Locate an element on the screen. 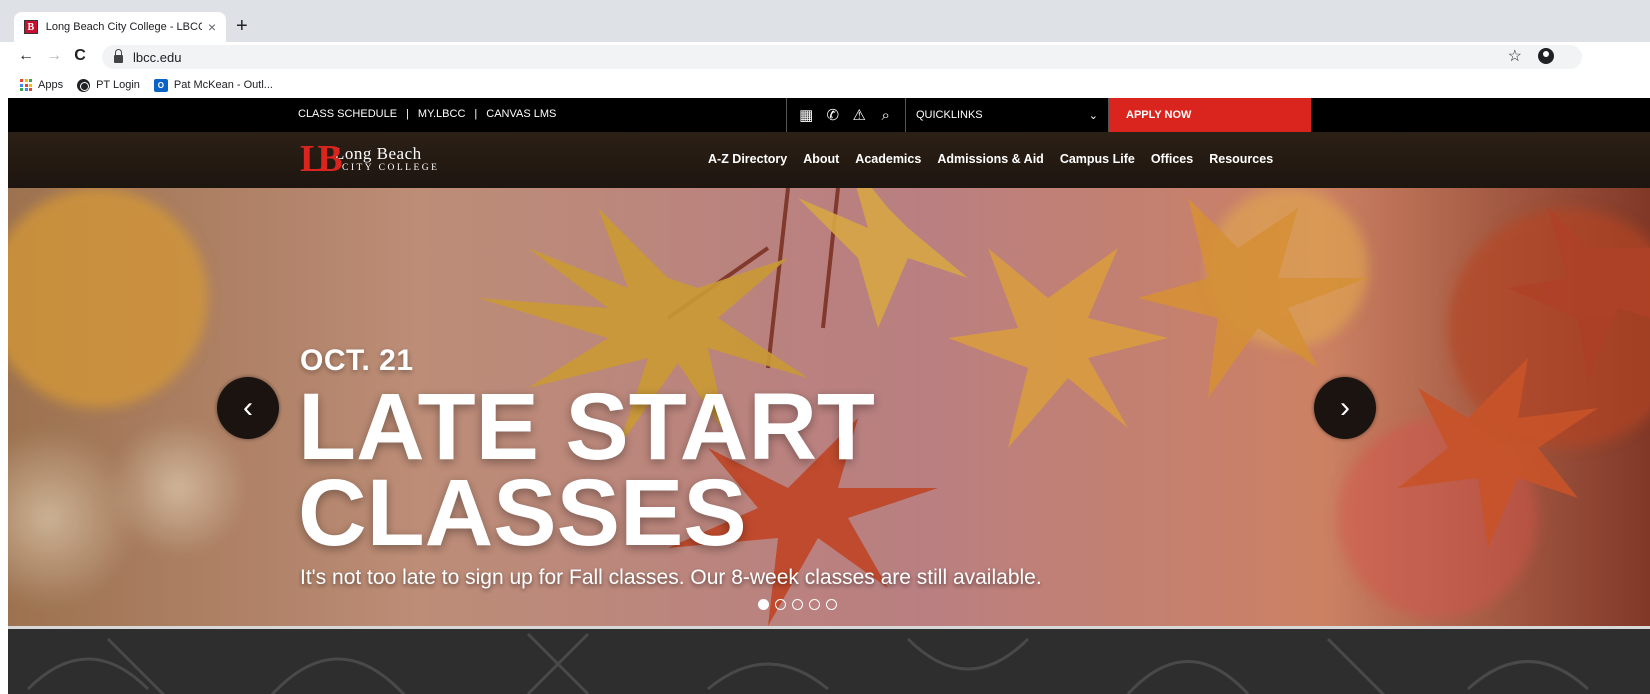 The image size is (1650, 694). nav-academics: Academics is located at coordinates (888, 159).